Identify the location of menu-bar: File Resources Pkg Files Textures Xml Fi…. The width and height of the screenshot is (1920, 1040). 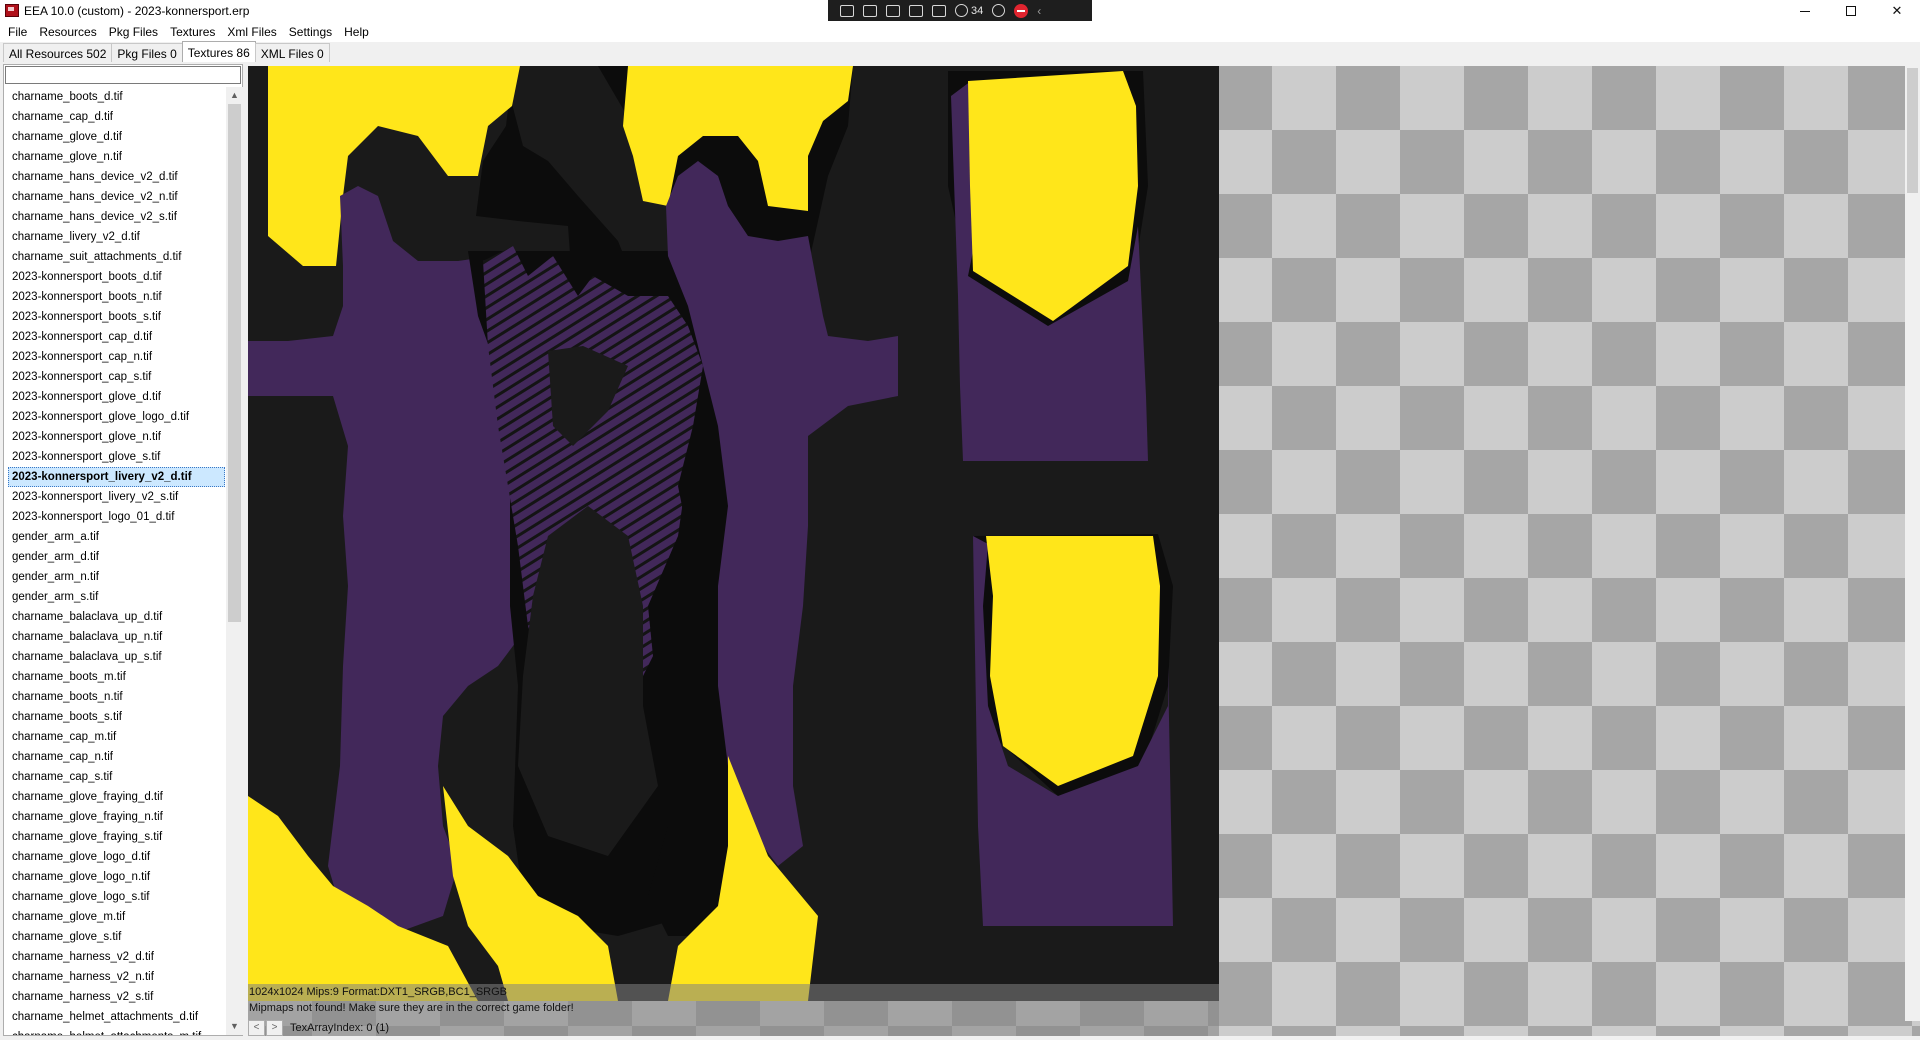
(960, 32).